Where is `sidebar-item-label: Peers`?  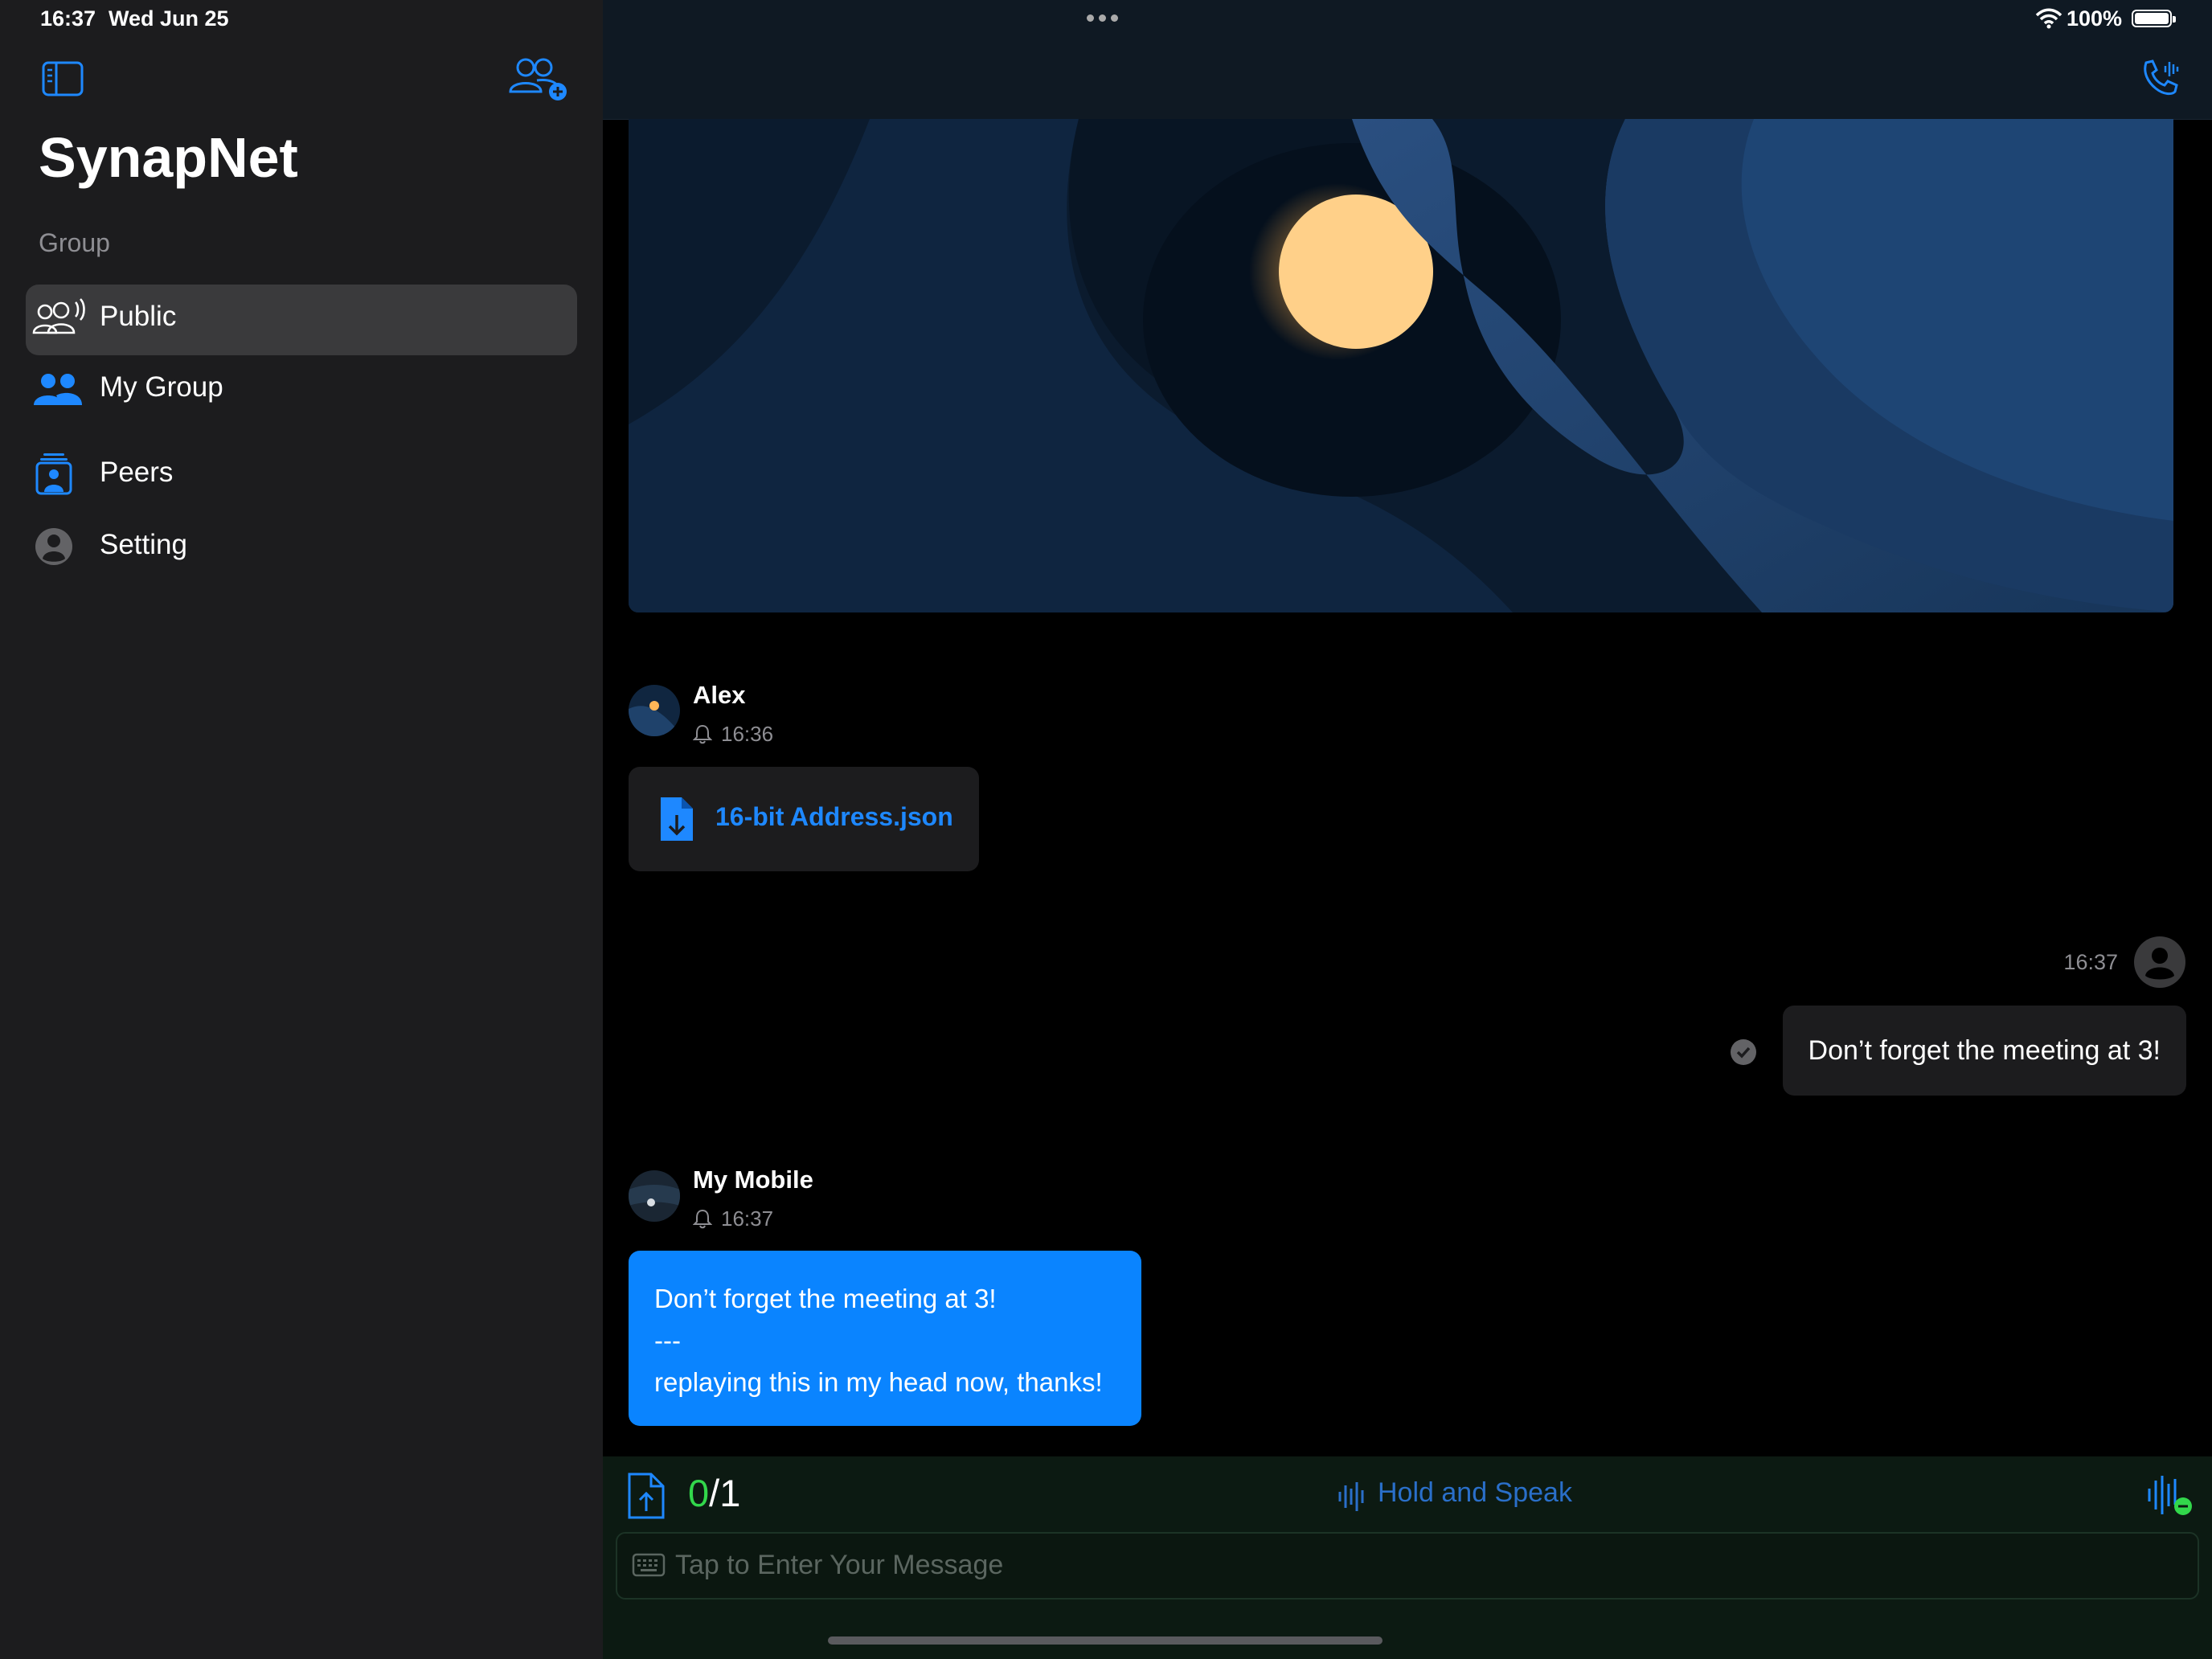
sidebar-item-label: Peers is located at coordinates (137, 473).